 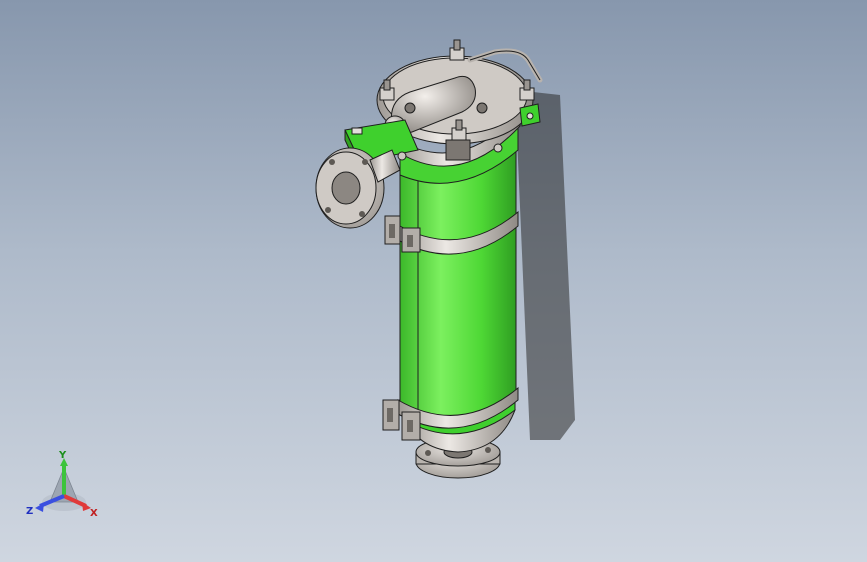 I want to click on triad-z-label: Z, so click(x=29, y=511).